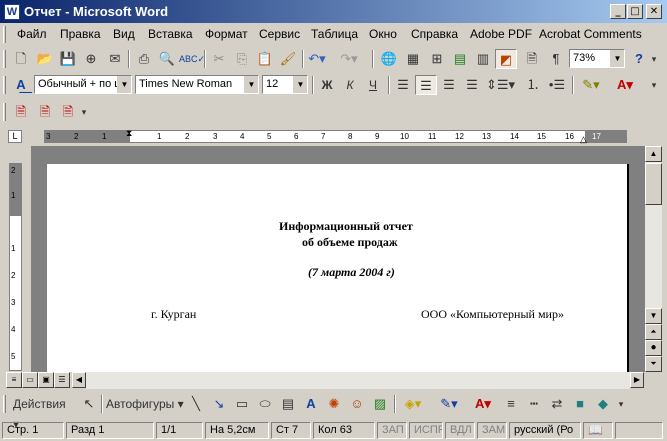  I want to click on font-select: Times New Roman ▼, so click(197, 84).